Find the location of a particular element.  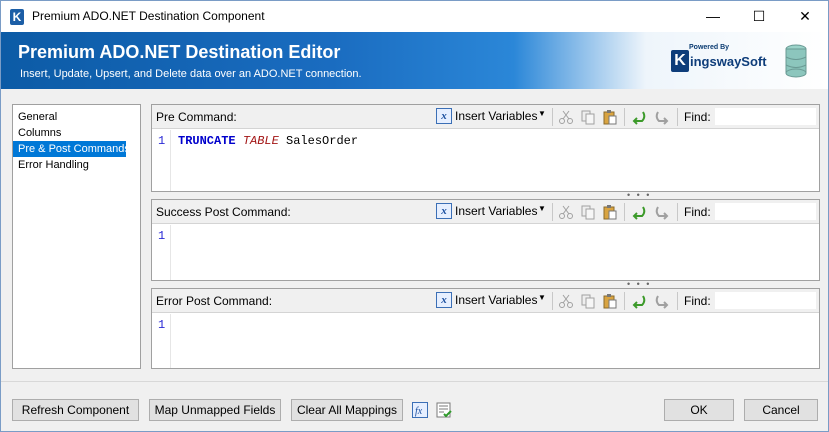

success-post-command-label: Success Post Command: is located at coordinates (223, 212).